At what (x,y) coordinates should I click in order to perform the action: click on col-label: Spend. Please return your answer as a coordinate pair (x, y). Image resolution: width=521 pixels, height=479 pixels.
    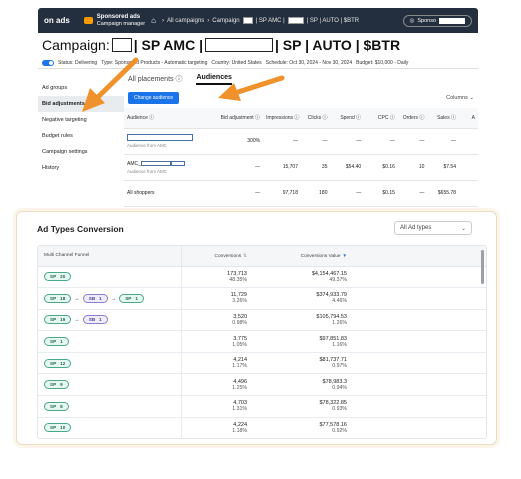
    Looking at the image, I should click on (347, 118).